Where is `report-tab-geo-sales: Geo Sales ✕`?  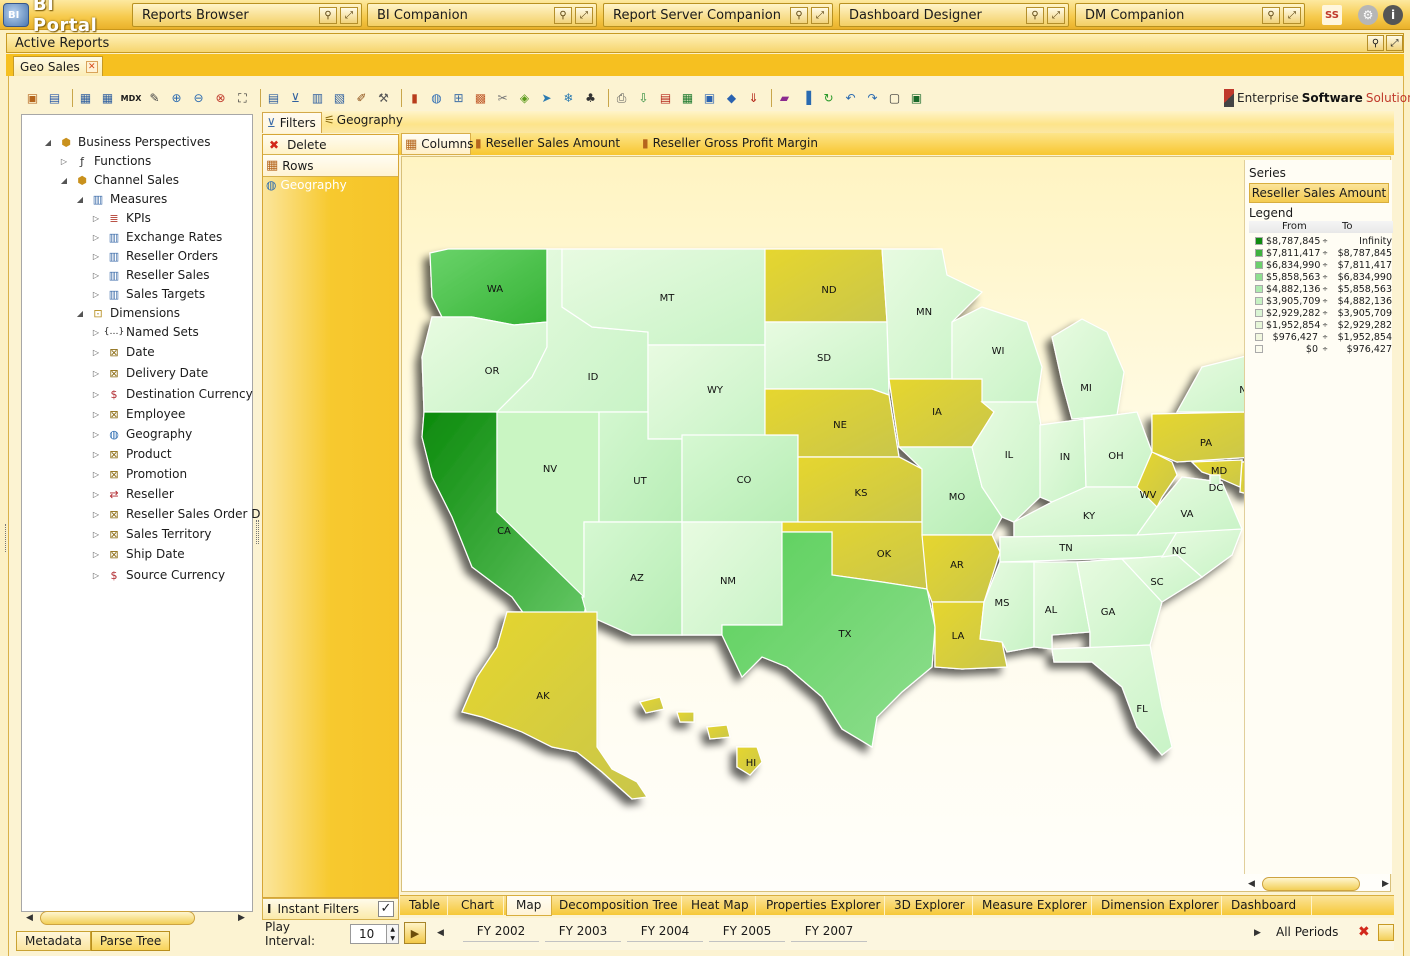
report-tab-geo-sales: Geo Sales ✕ is located at coordinates (58, 66).